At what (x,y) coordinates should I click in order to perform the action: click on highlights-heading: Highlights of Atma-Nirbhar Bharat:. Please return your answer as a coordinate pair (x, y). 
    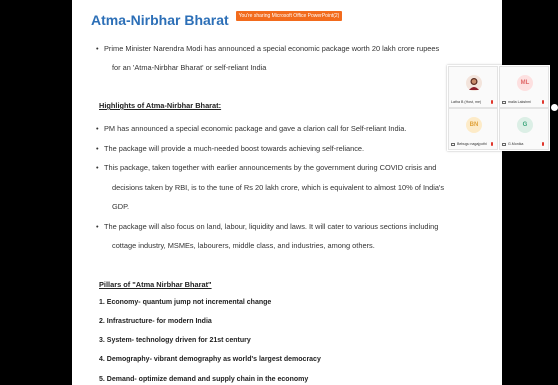
    Looking at the image, I should click on (160, 105).